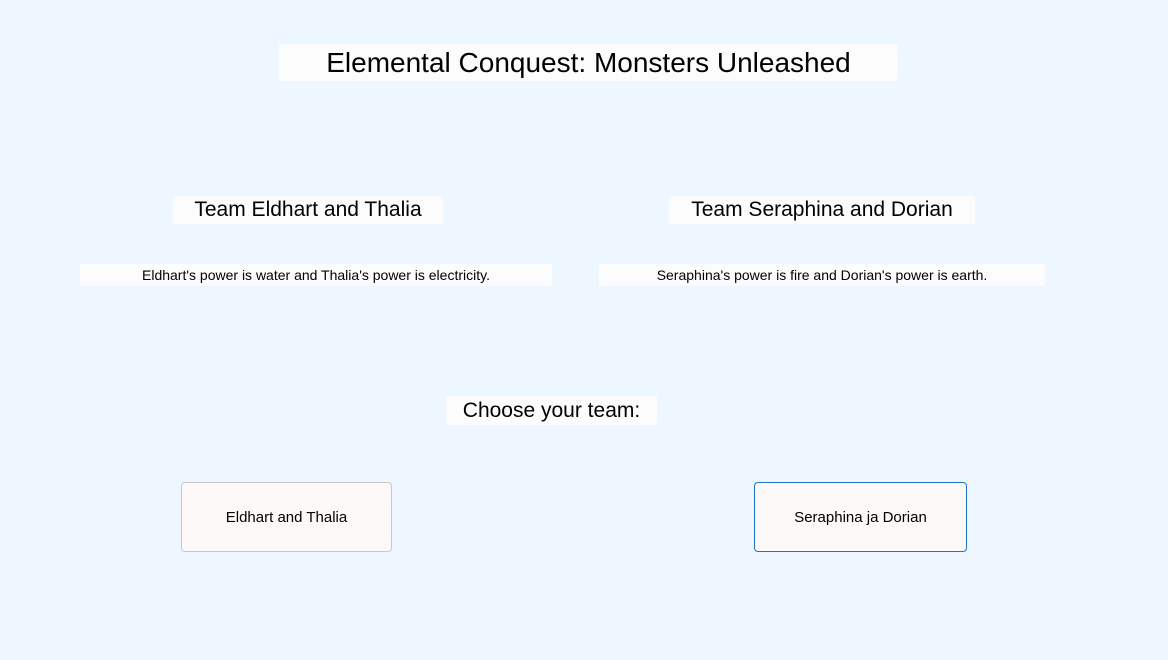 This screenshot has height=660, width=1168. I want to click on choose-seraphina-dorian-button: Seraphina ja Dorian, so click(860, 517).